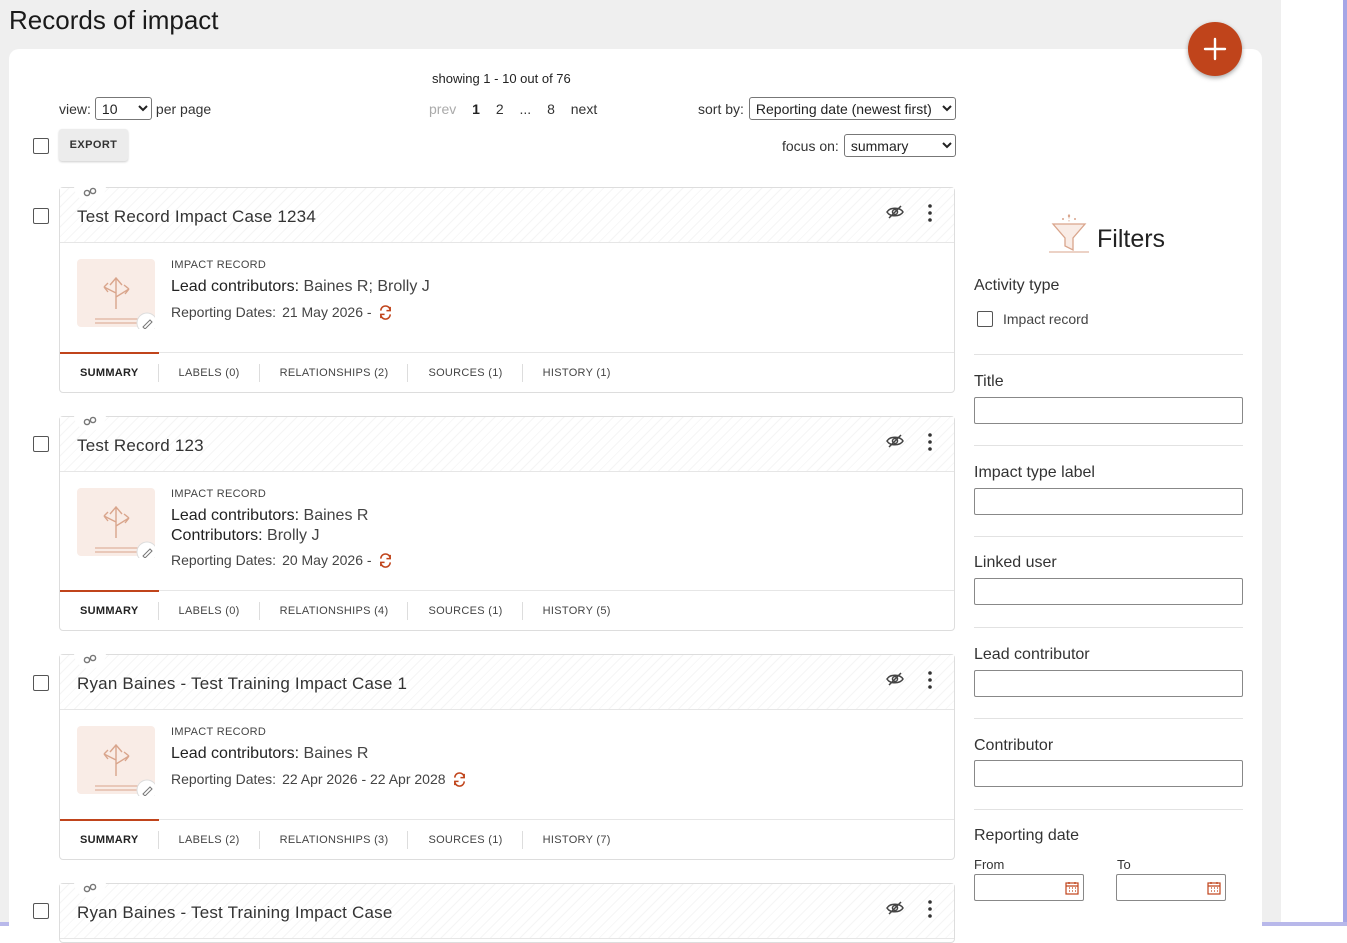 The image size is (1347, 943). Describe the element at coordinates (1124, 864) in the screenshot. I see `date-to-label: To` at that location.